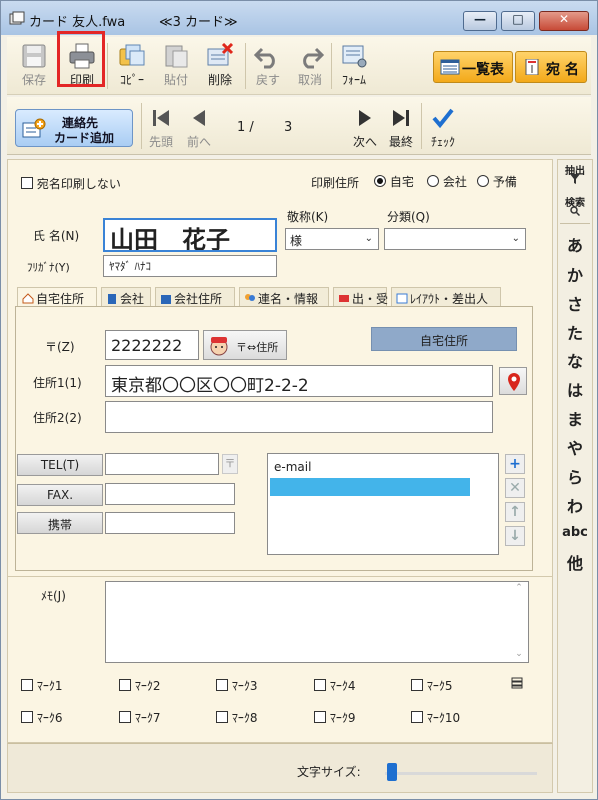 This screenshot has height=800, width=598. I want to click on copy-button: ｺﾋﾟｰ, so click(132, 66).